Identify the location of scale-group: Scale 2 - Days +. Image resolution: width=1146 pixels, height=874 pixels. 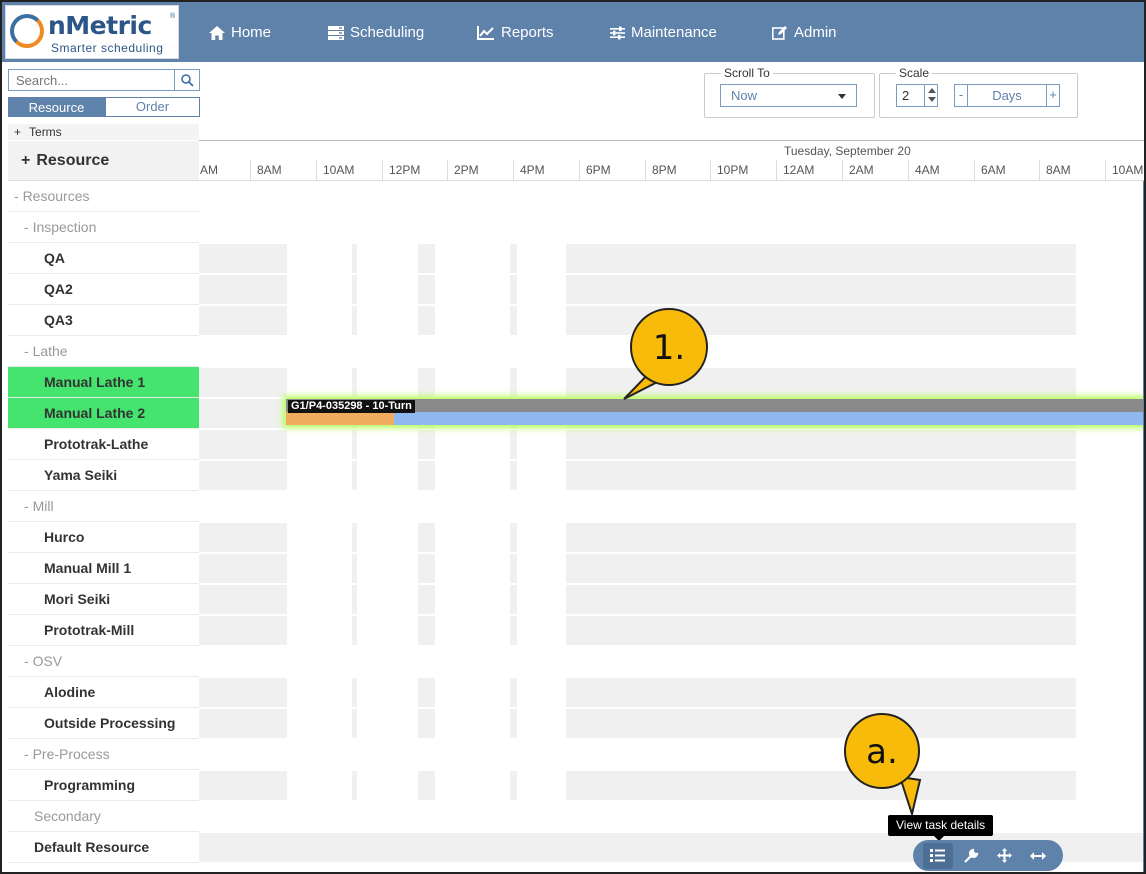
(978, 92).